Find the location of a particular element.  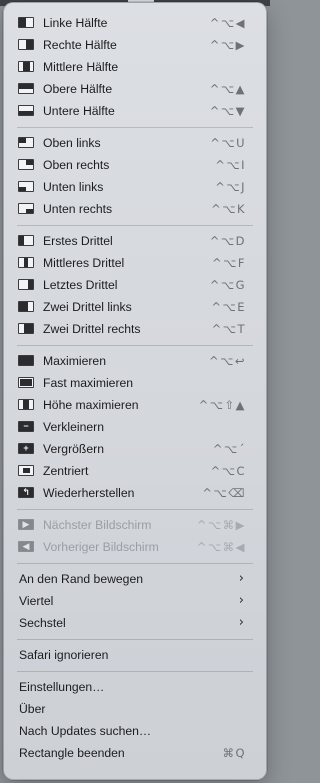

menu-item-label: Vorheriger Bildschirm is located at coordinates (101, 547).